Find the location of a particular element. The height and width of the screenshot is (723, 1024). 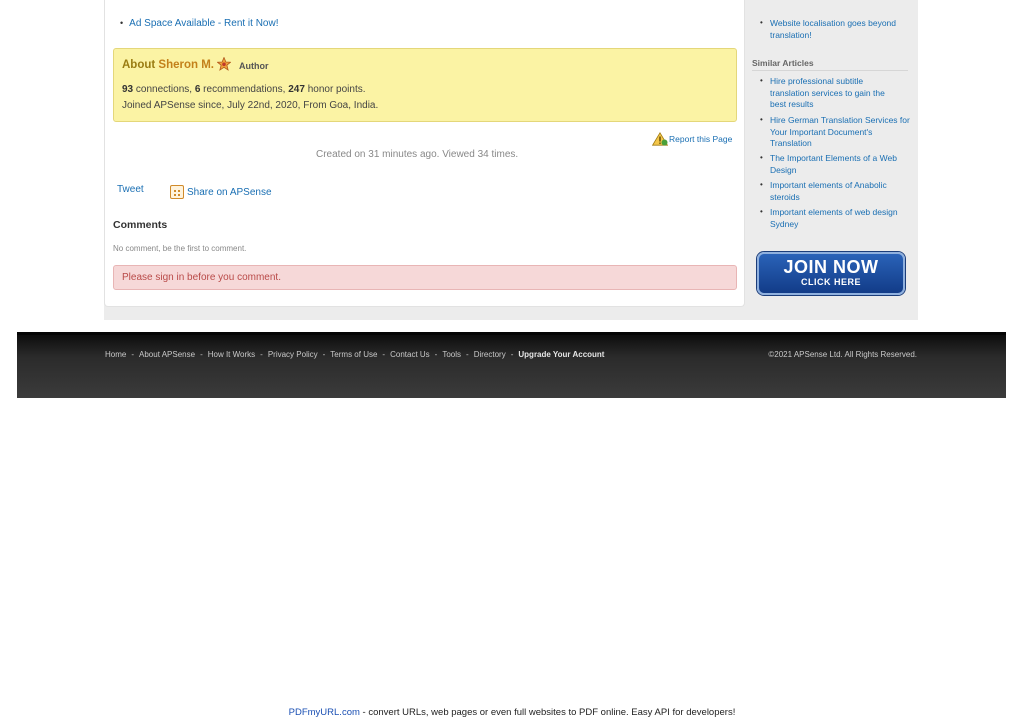

connections-label: connections, is located at coordinates (164, 89).